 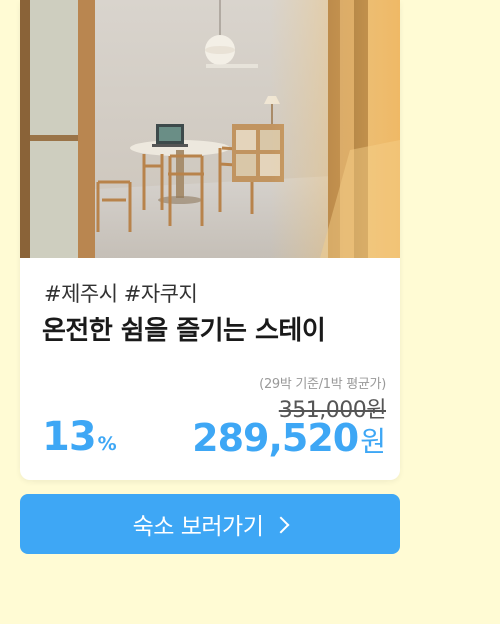 What do you see at coordinates (198, 527) in the screenshot?
I see `view-stay-button-label: 숙소 보러가기` at bounding box center [198, 527].